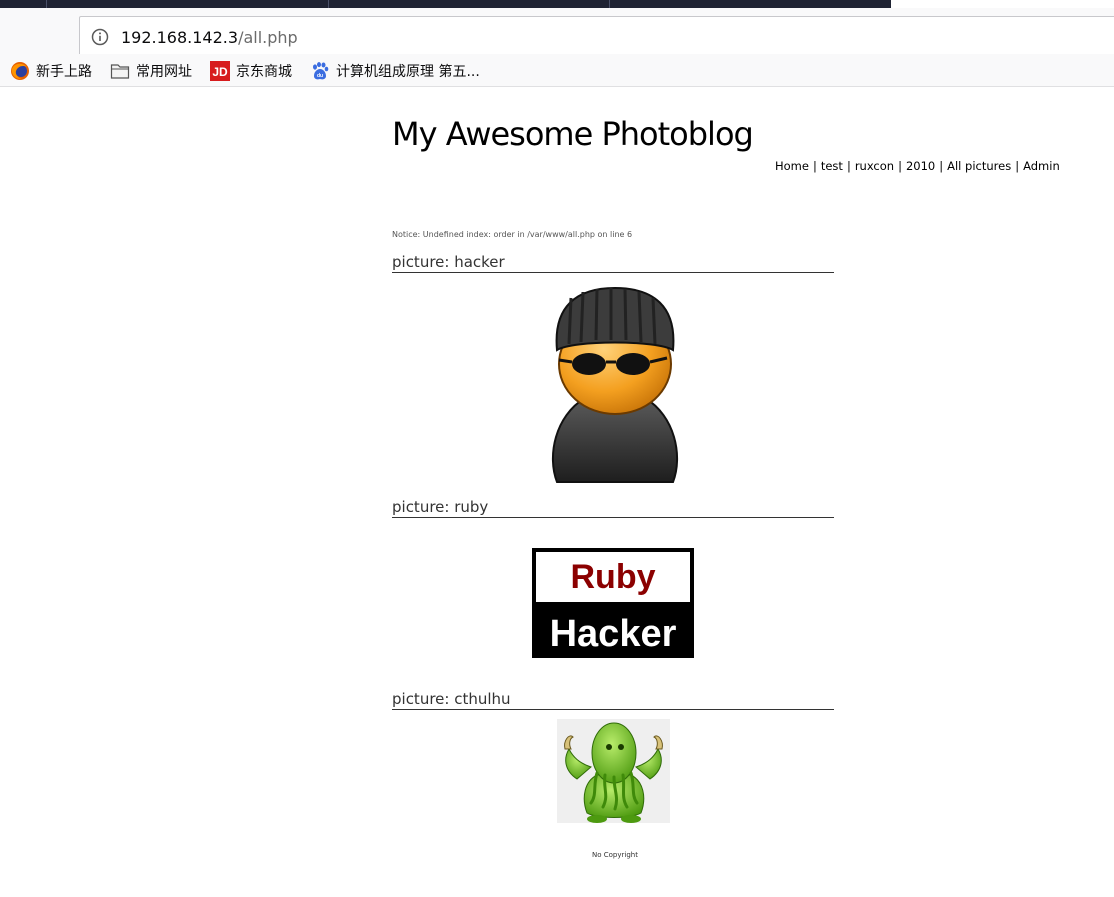  Describe the element at coordinates (874, 166) in the screenshot. I see `nav-ruxcon-link: ruxcon` at that location.